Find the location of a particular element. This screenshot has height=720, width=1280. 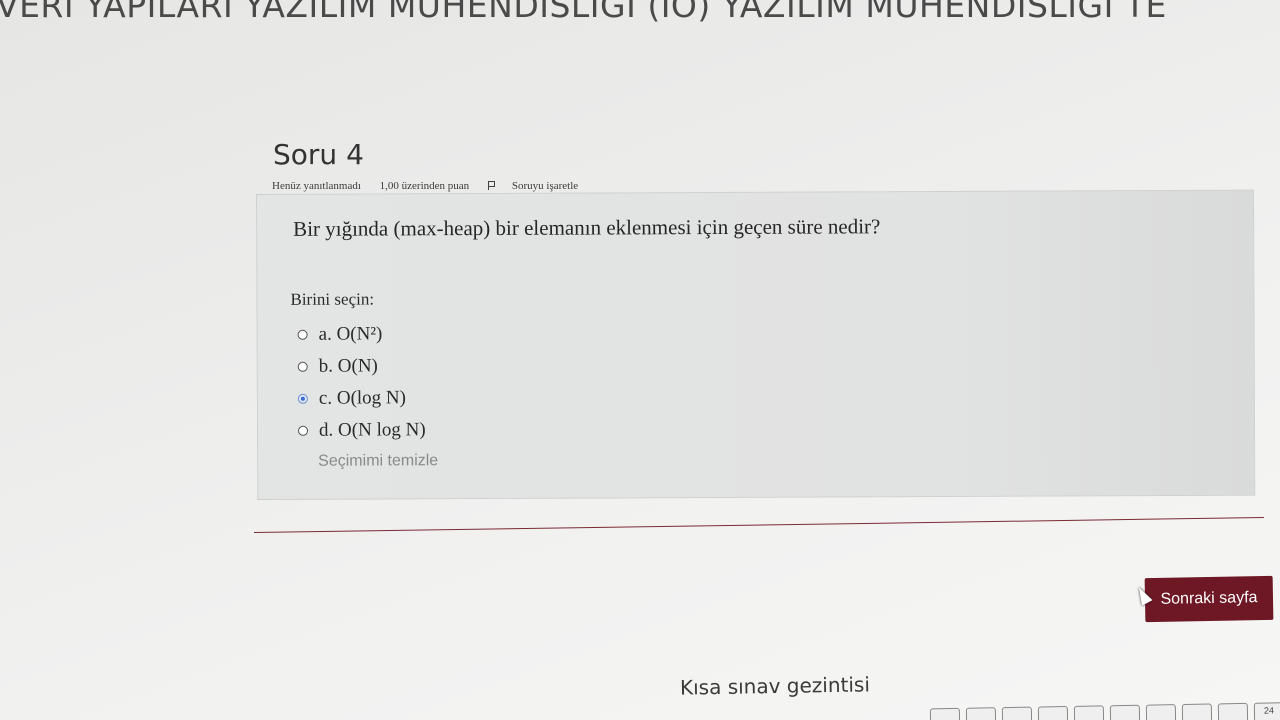

option-text: O(N²) is located at coordinates (359, 334).